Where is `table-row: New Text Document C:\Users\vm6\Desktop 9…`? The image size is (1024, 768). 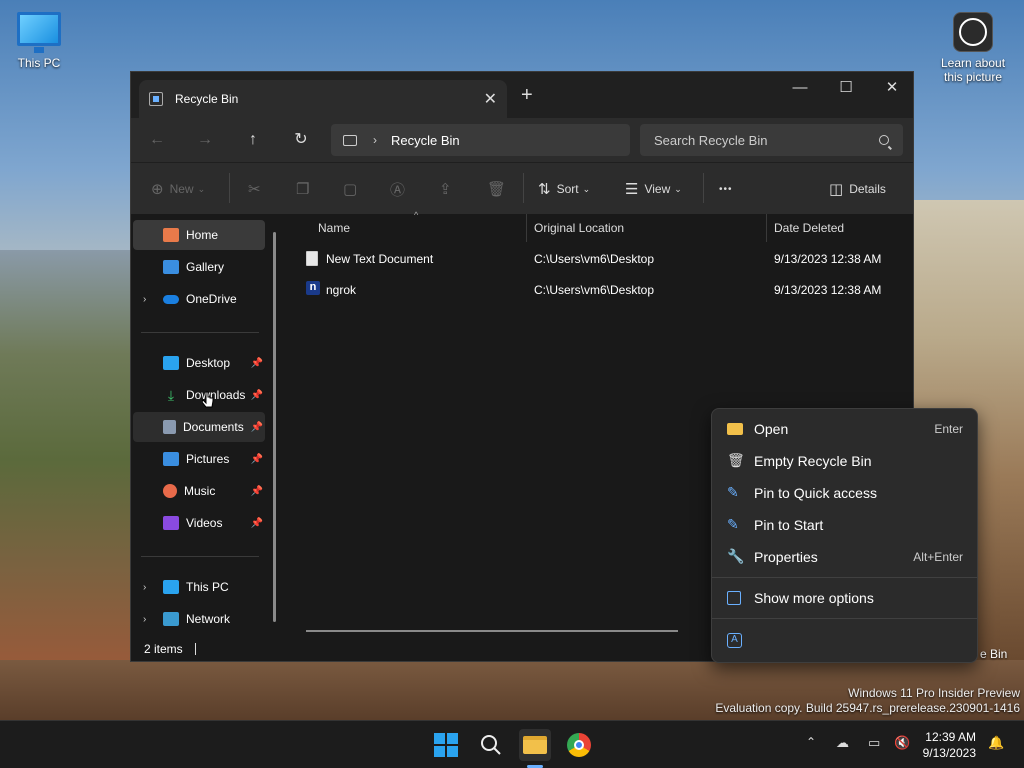 table-row: New Text Document C:\Users\vm6\Desktop 9… is located at coordinates (599, 259).